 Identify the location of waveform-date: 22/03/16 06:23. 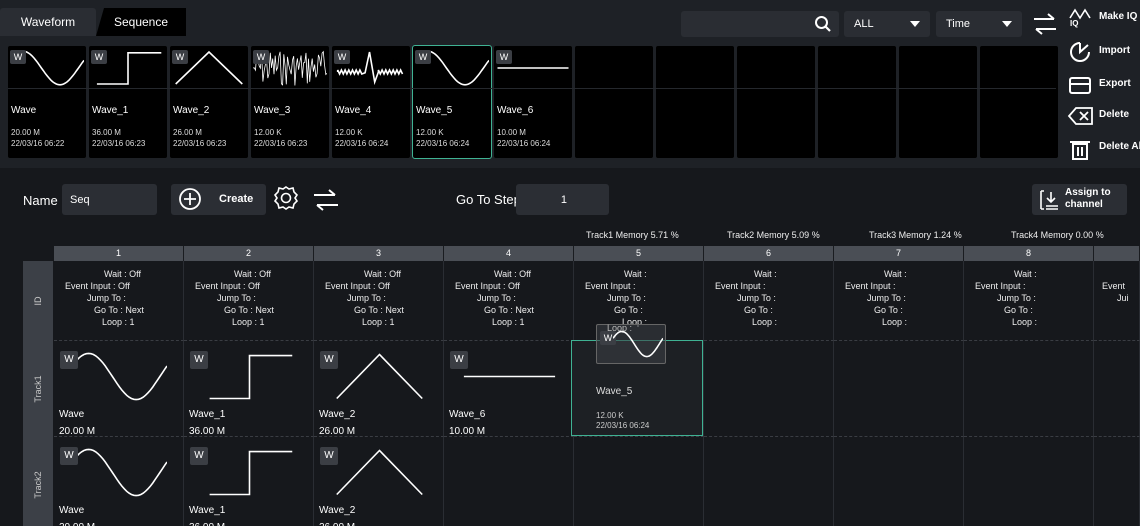
(119, 143).